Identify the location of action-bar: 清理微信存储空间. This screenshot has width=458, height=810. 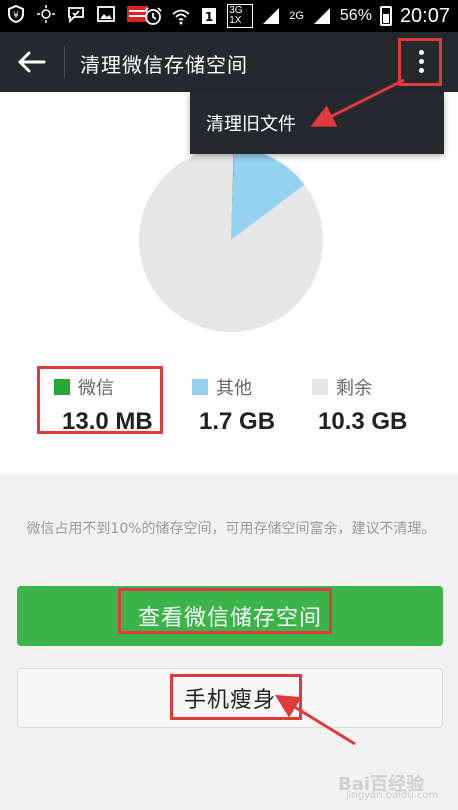
(229, 62).